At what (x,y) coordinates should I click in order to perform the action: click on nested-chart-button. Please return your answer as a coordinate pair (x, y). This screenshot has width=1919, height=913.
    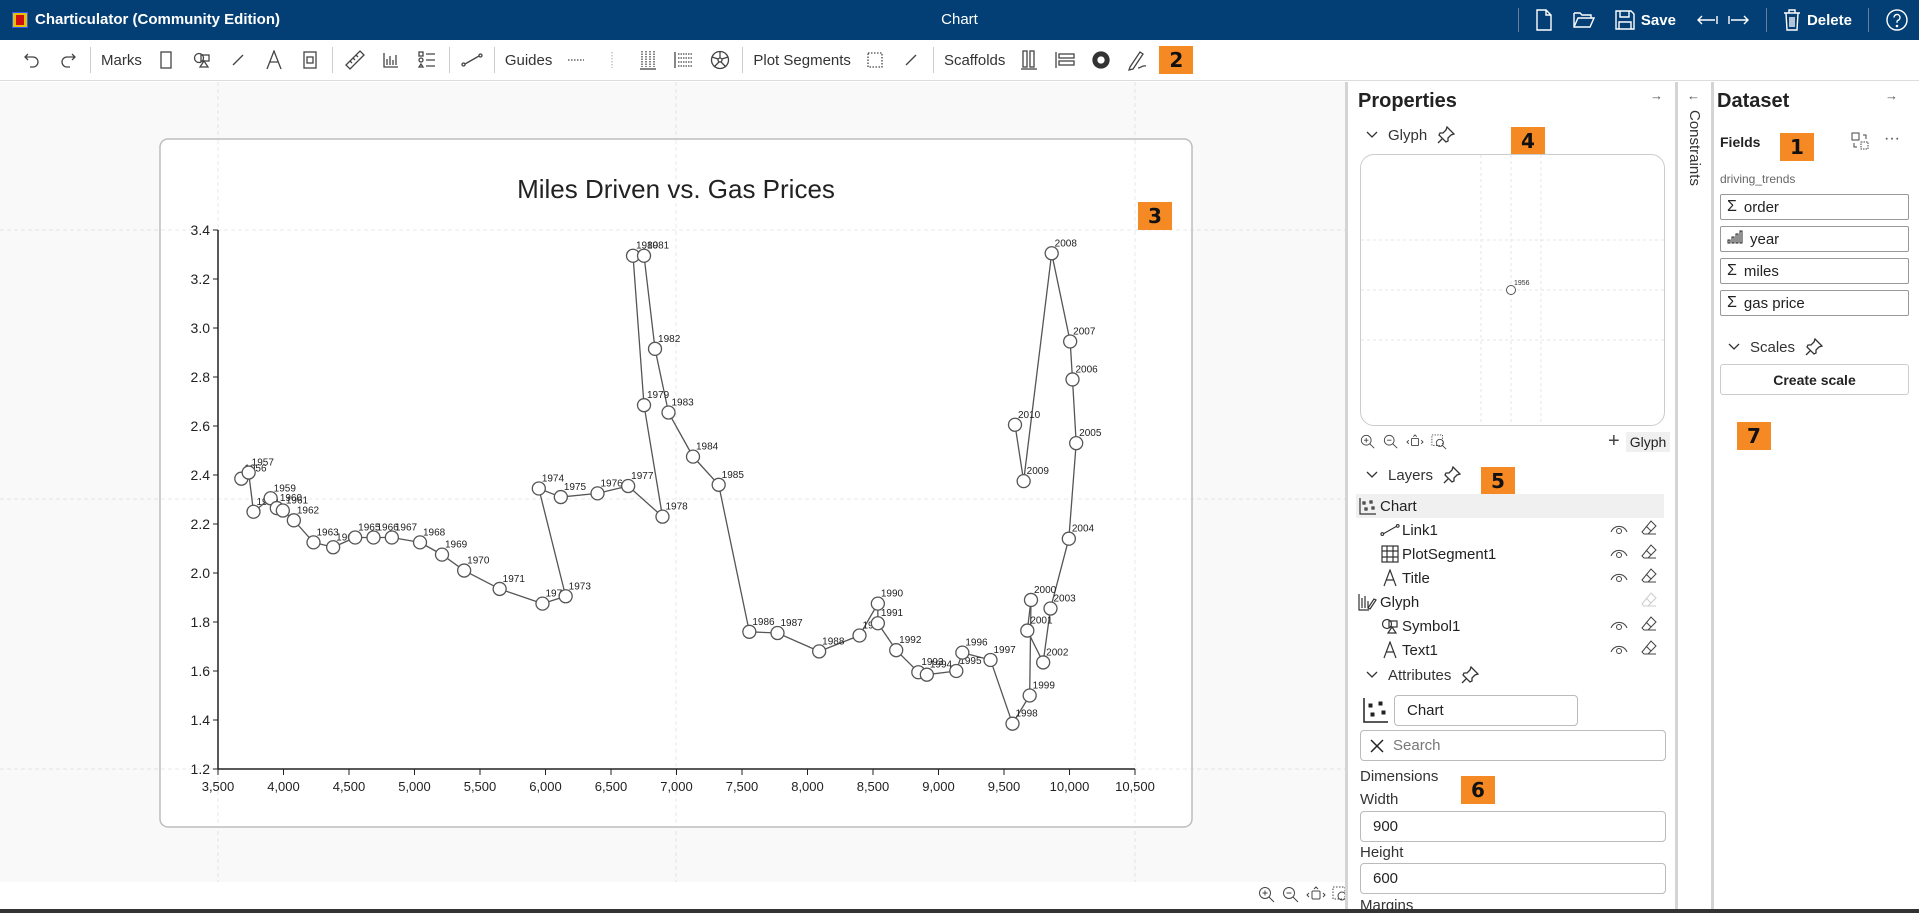
    Looking at the image, I should click on (391, 60).